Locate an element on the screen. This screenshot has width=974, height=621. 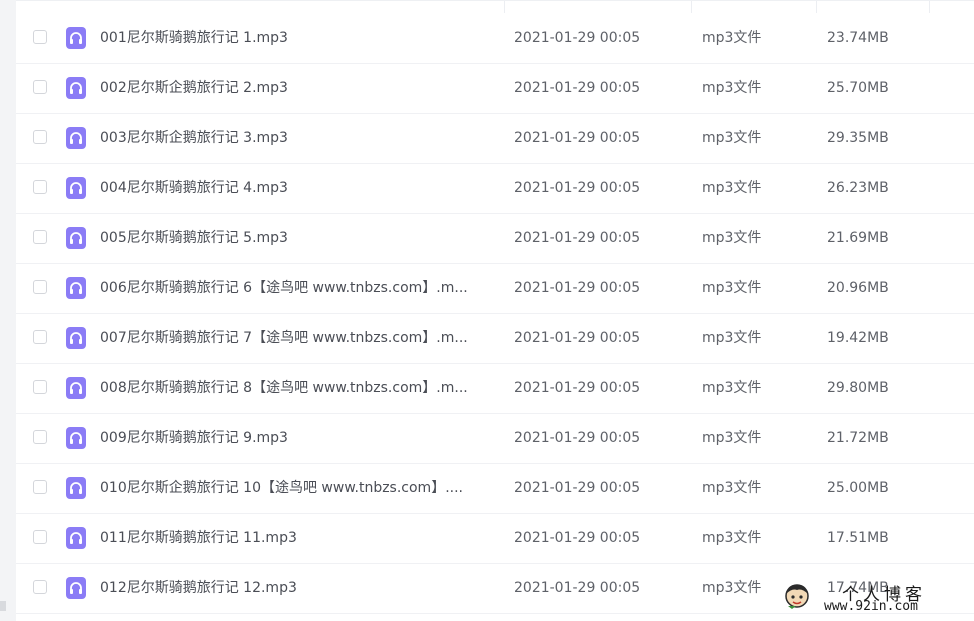
blog-watermark: 个人博客 www.92in.com is located at coordinates (877, 598).